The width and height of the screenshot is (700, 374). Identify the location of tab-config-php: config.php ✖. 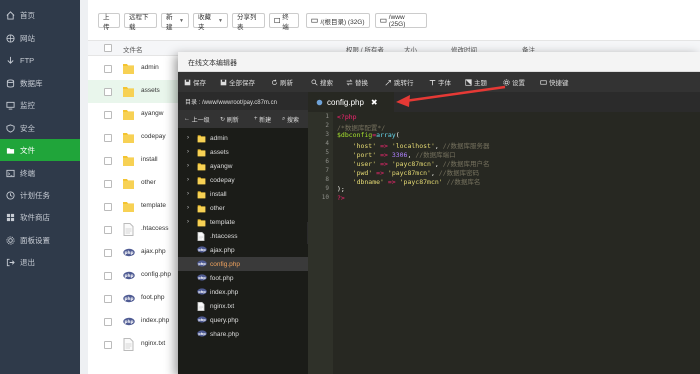
(351, 102).